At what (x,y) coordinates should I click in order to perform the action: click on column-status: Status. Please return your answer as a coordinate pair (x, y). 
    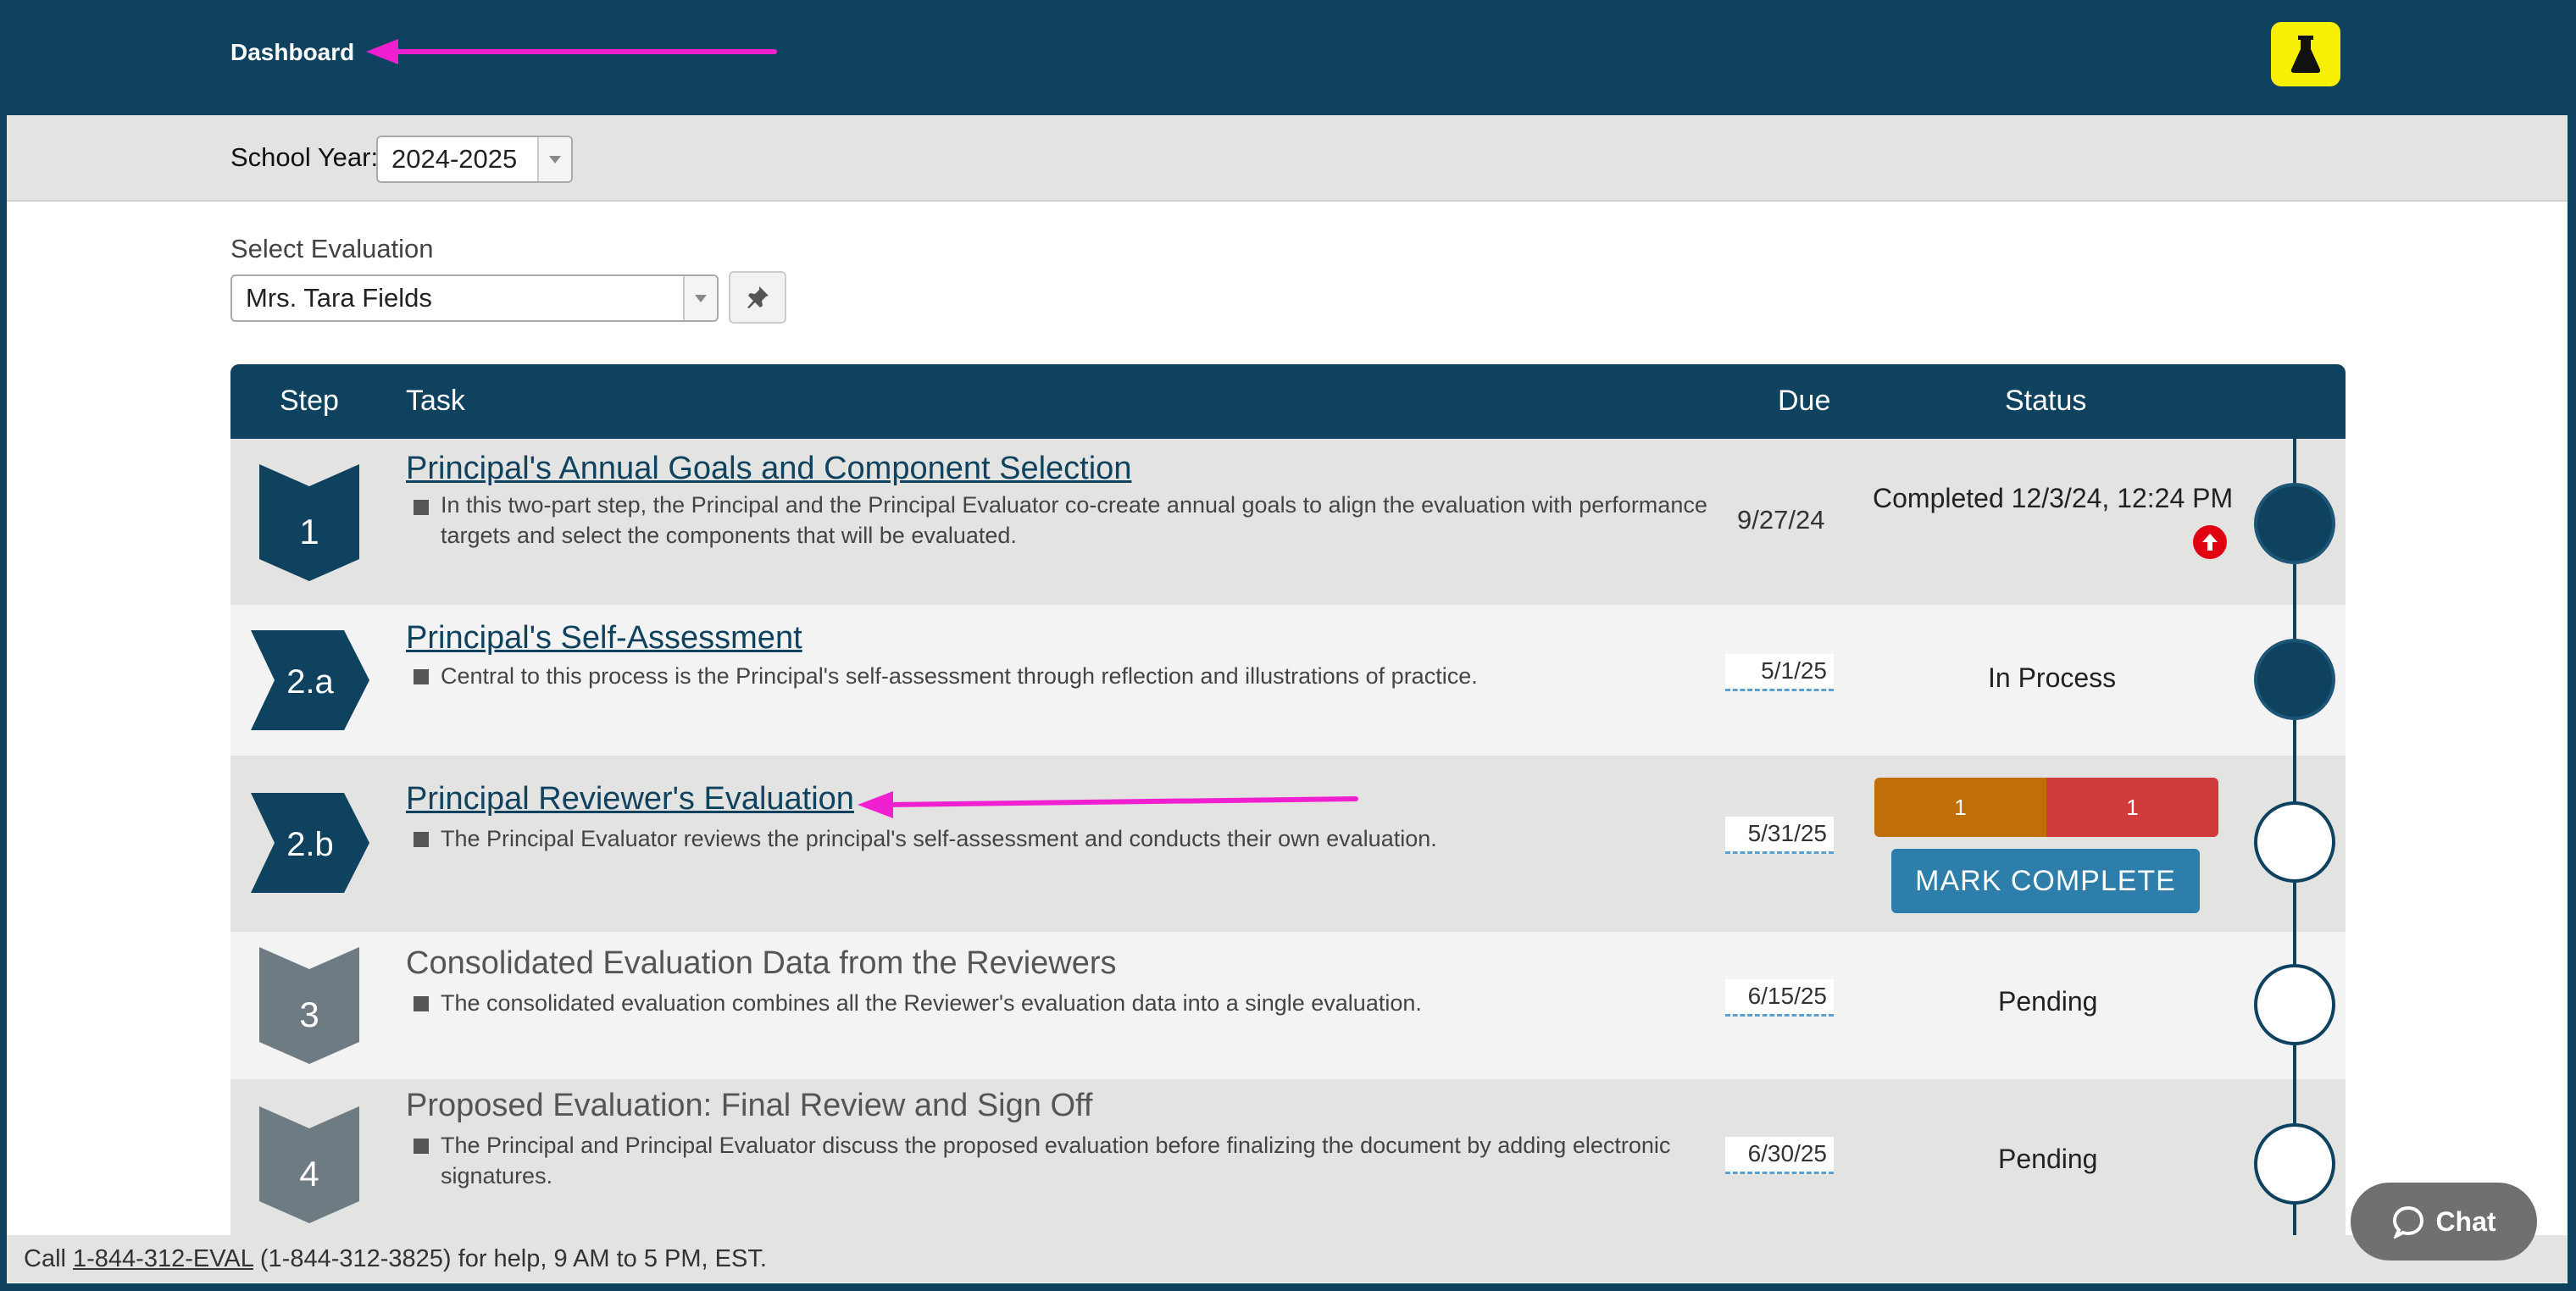
    Looking at the image, I should click on (2046, 401).